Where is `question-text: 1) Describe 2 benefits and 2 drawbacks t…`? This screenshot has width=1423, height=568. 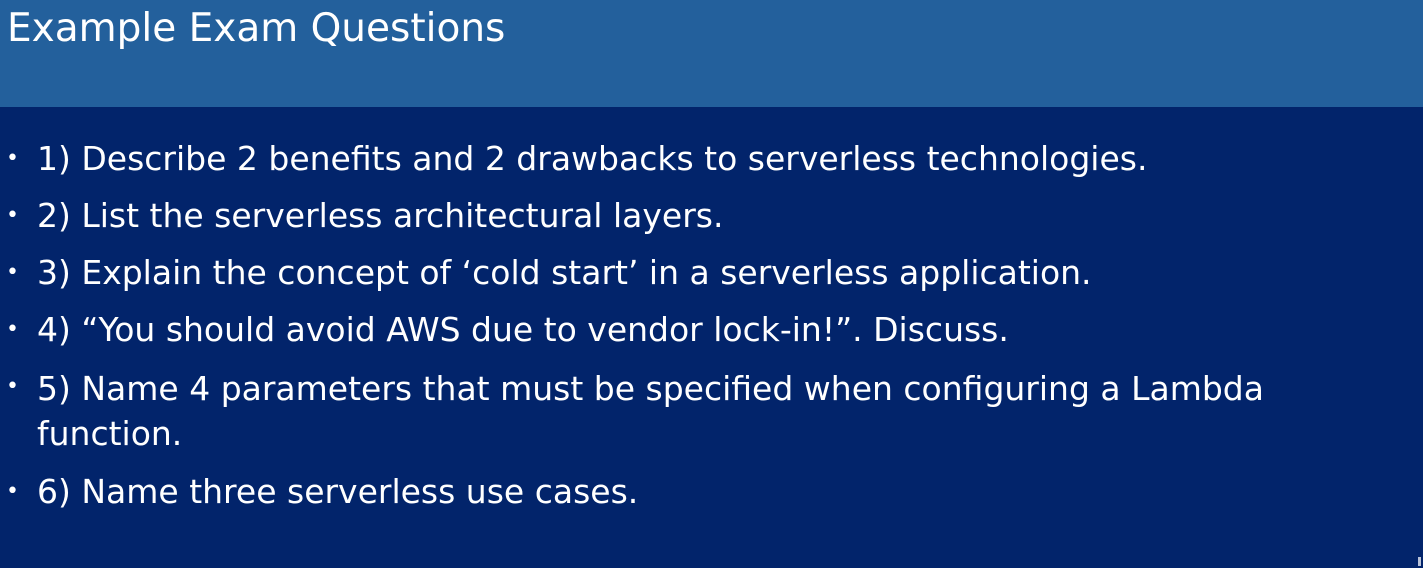
question-text: 1) Describe 2 benefits and 2 drawbacks t… is located at coordinates (592, 158).